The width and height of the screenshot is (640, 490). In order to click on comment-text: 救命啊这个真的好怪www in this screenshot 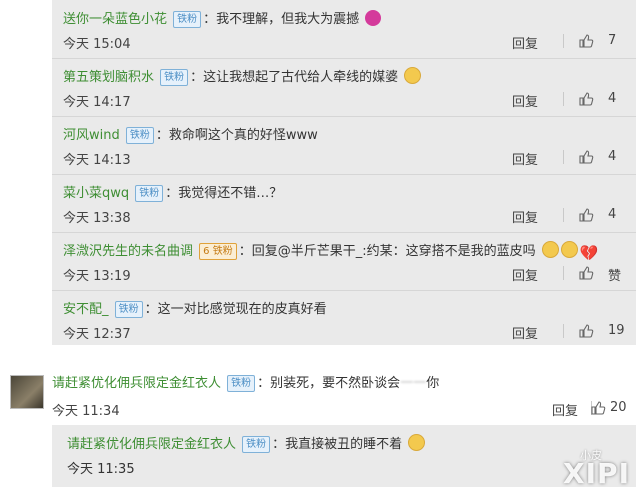, I will do `click(243, 135)`.